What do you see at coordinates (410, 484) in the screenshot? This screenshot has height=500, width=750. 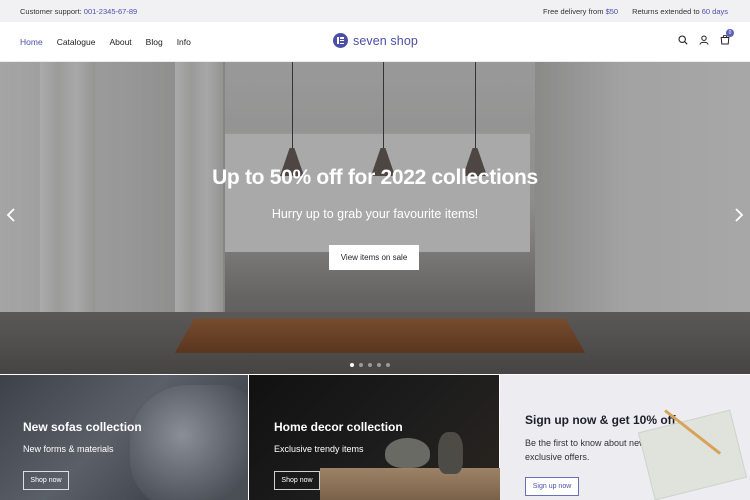 I see `shelf-decor` at bounding box center [410, 484].